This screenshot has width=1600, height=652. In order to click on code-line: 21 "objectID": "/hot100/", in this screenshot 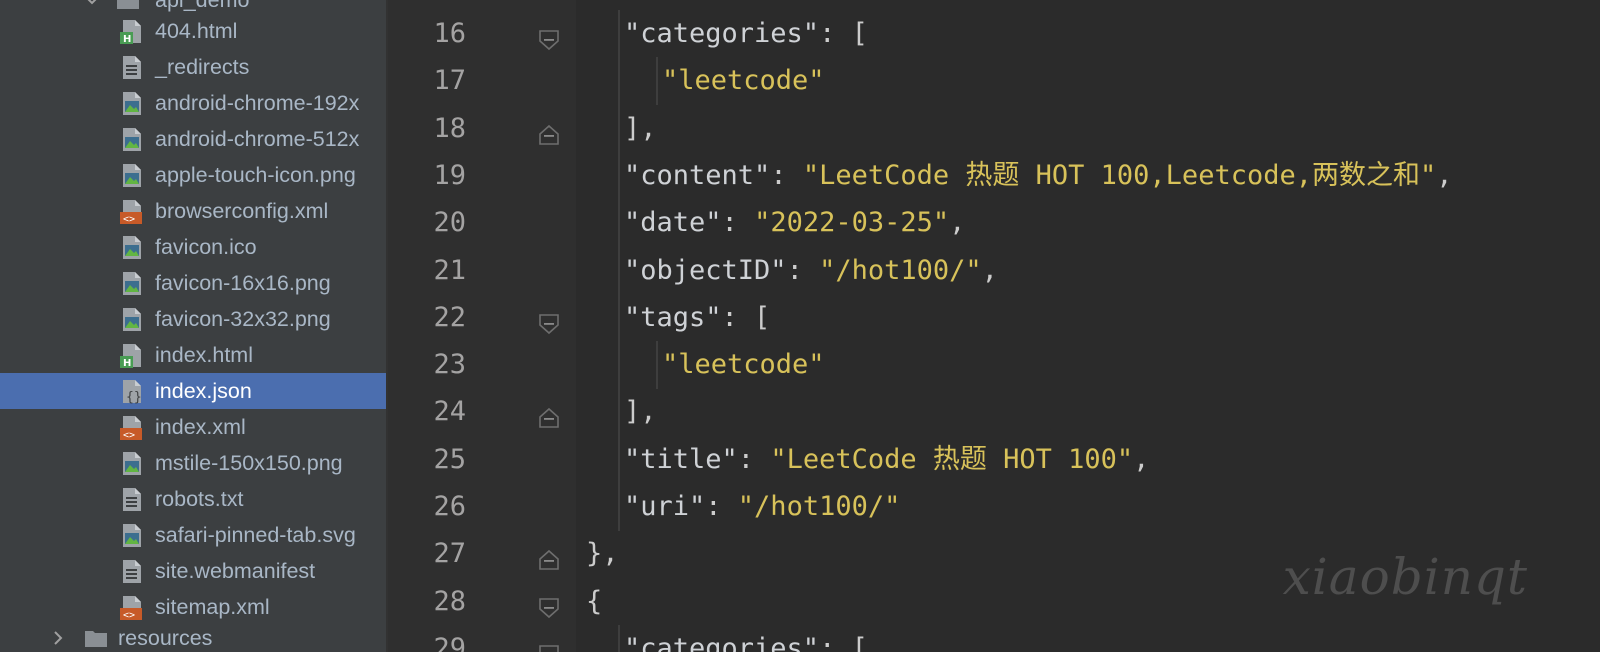, I will do `click(994, 270)`.